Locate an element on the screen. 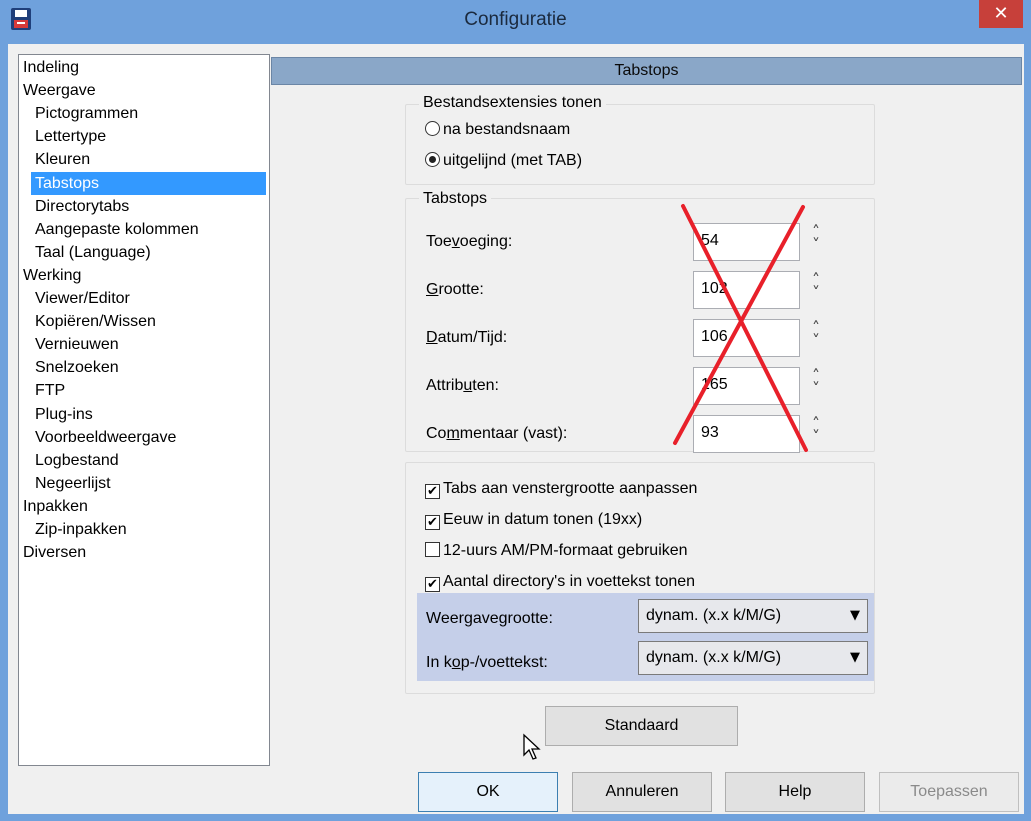 The height and width of the screenshot is (821, 1031). option-checkbox: ✔ Tabs aan venstergrootte aanpassen is located at coordinates (561, 489).